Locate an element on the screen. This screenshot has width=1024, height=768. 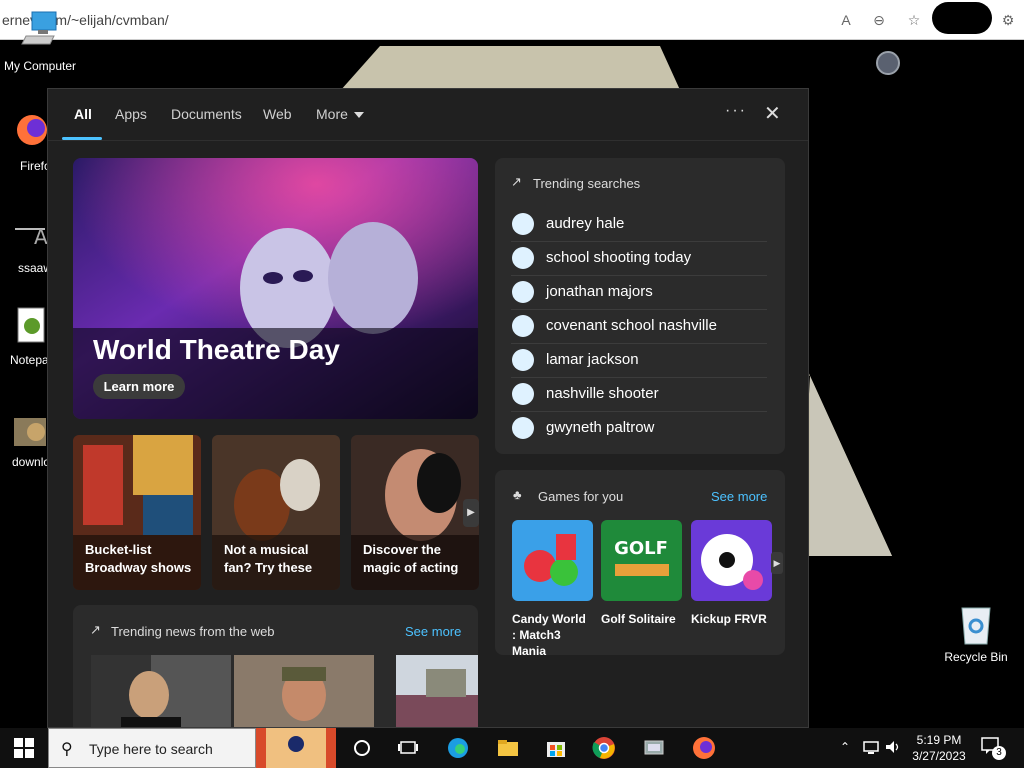
card-broadway: Bucket-list Broadway shows is located at coordinates (137, 512).